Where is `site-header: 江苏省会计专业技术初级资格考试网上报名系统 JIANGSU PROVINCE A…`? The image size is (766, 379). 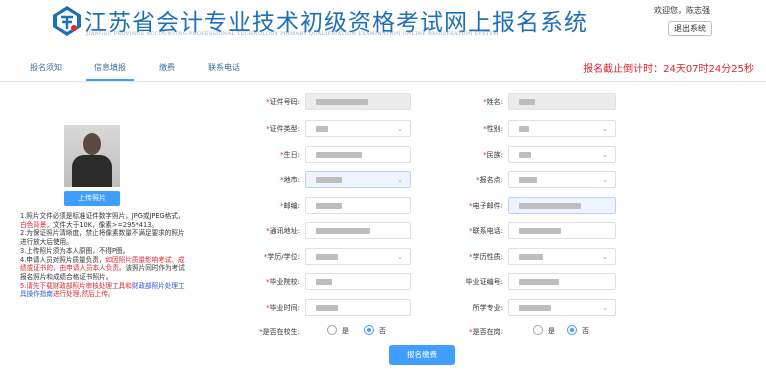
site-header: 江苏省会计专业技术初级资格考试网上报名系统 JIANGSU PROVINCE A… is located at coordinates (383, 23).